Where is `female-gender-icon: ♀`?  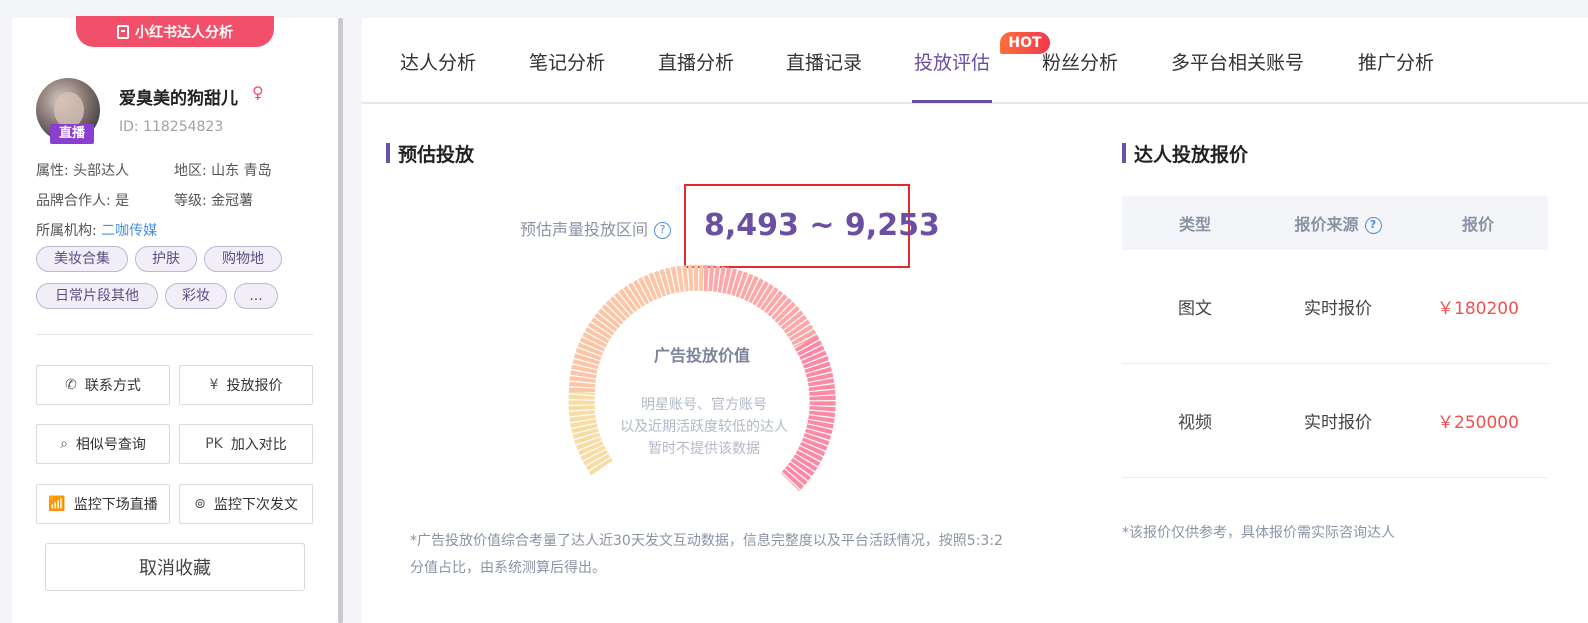 female-gender-icon: ♀ is located at coordinates (258, 92).